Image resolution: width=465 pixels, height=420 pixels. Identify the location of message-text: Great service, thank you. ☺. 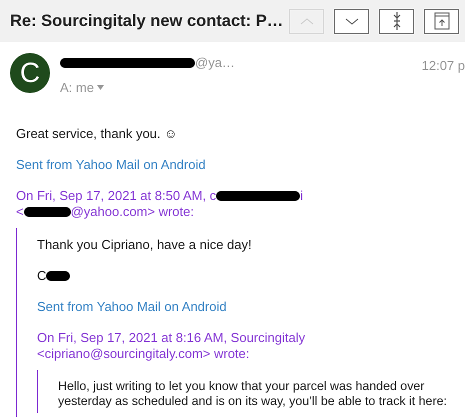
(97, 134).